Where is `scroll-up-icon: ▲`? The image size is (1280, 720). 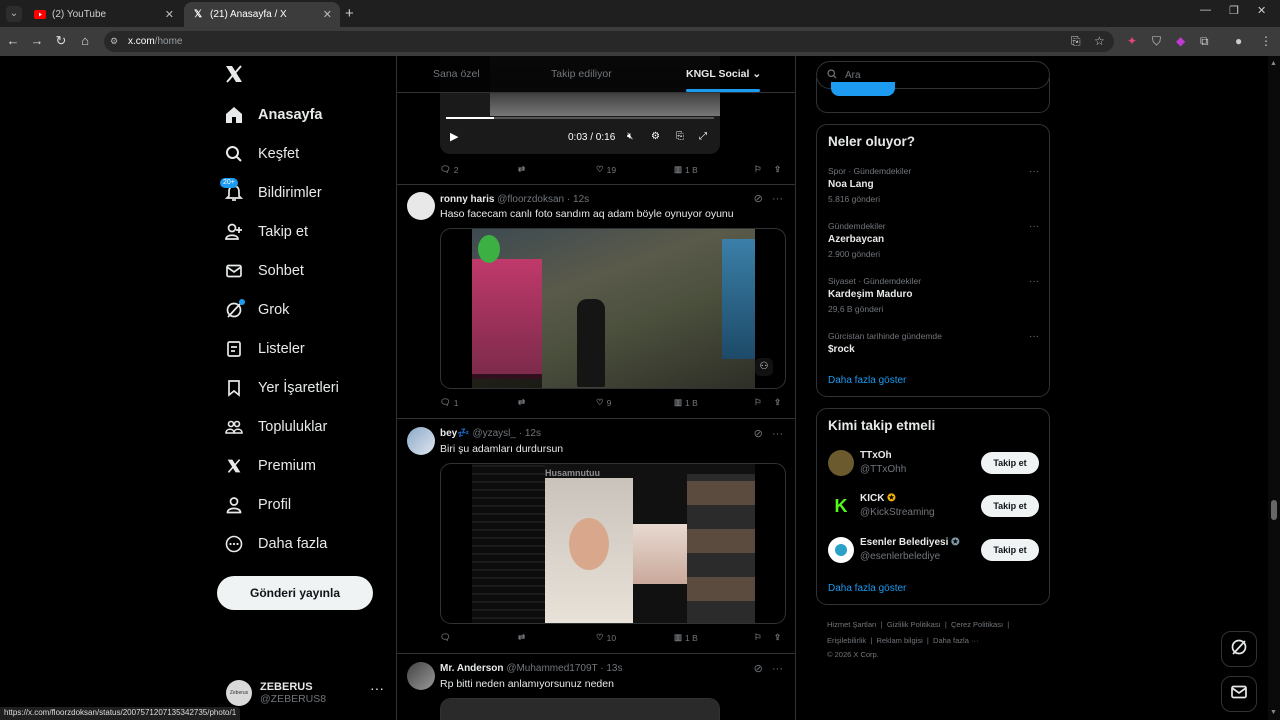 scroll-up-icon: ▲ is located at coordinates (1273, 63).